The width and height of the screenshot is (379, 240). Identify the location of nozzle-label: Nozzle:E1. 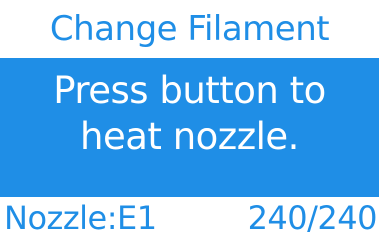
(80, 218).